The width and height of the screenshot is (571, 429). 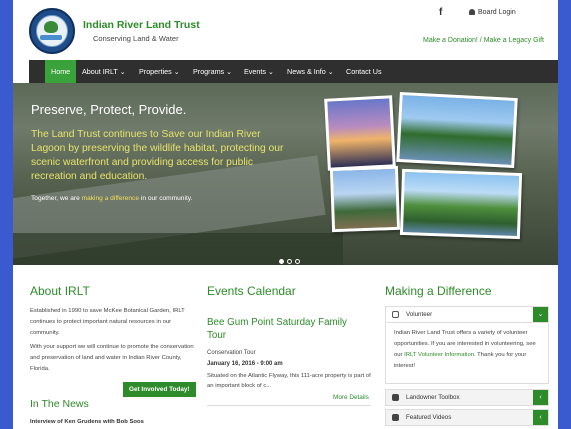 I want to click on event-title: Bee Gum Point Saturday Family Tour, so click(x=287, y=329).